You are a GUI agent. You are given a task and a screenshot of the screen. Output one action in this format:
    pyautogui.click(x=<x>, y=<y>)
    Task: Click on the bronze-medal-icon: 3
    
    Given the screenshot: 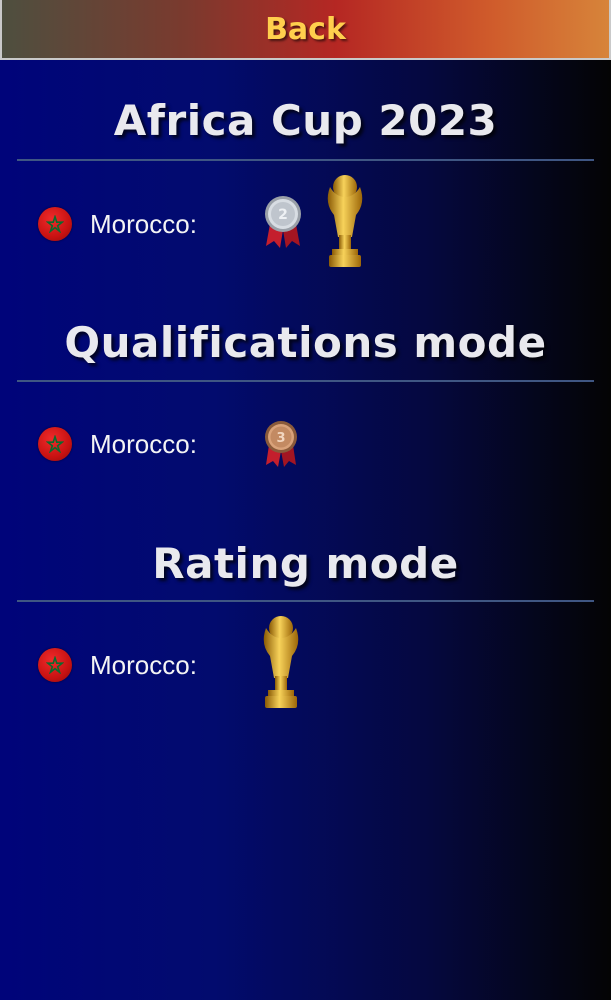 What is the action you would take?
    pyautogui.click(x=281, y=444)
    